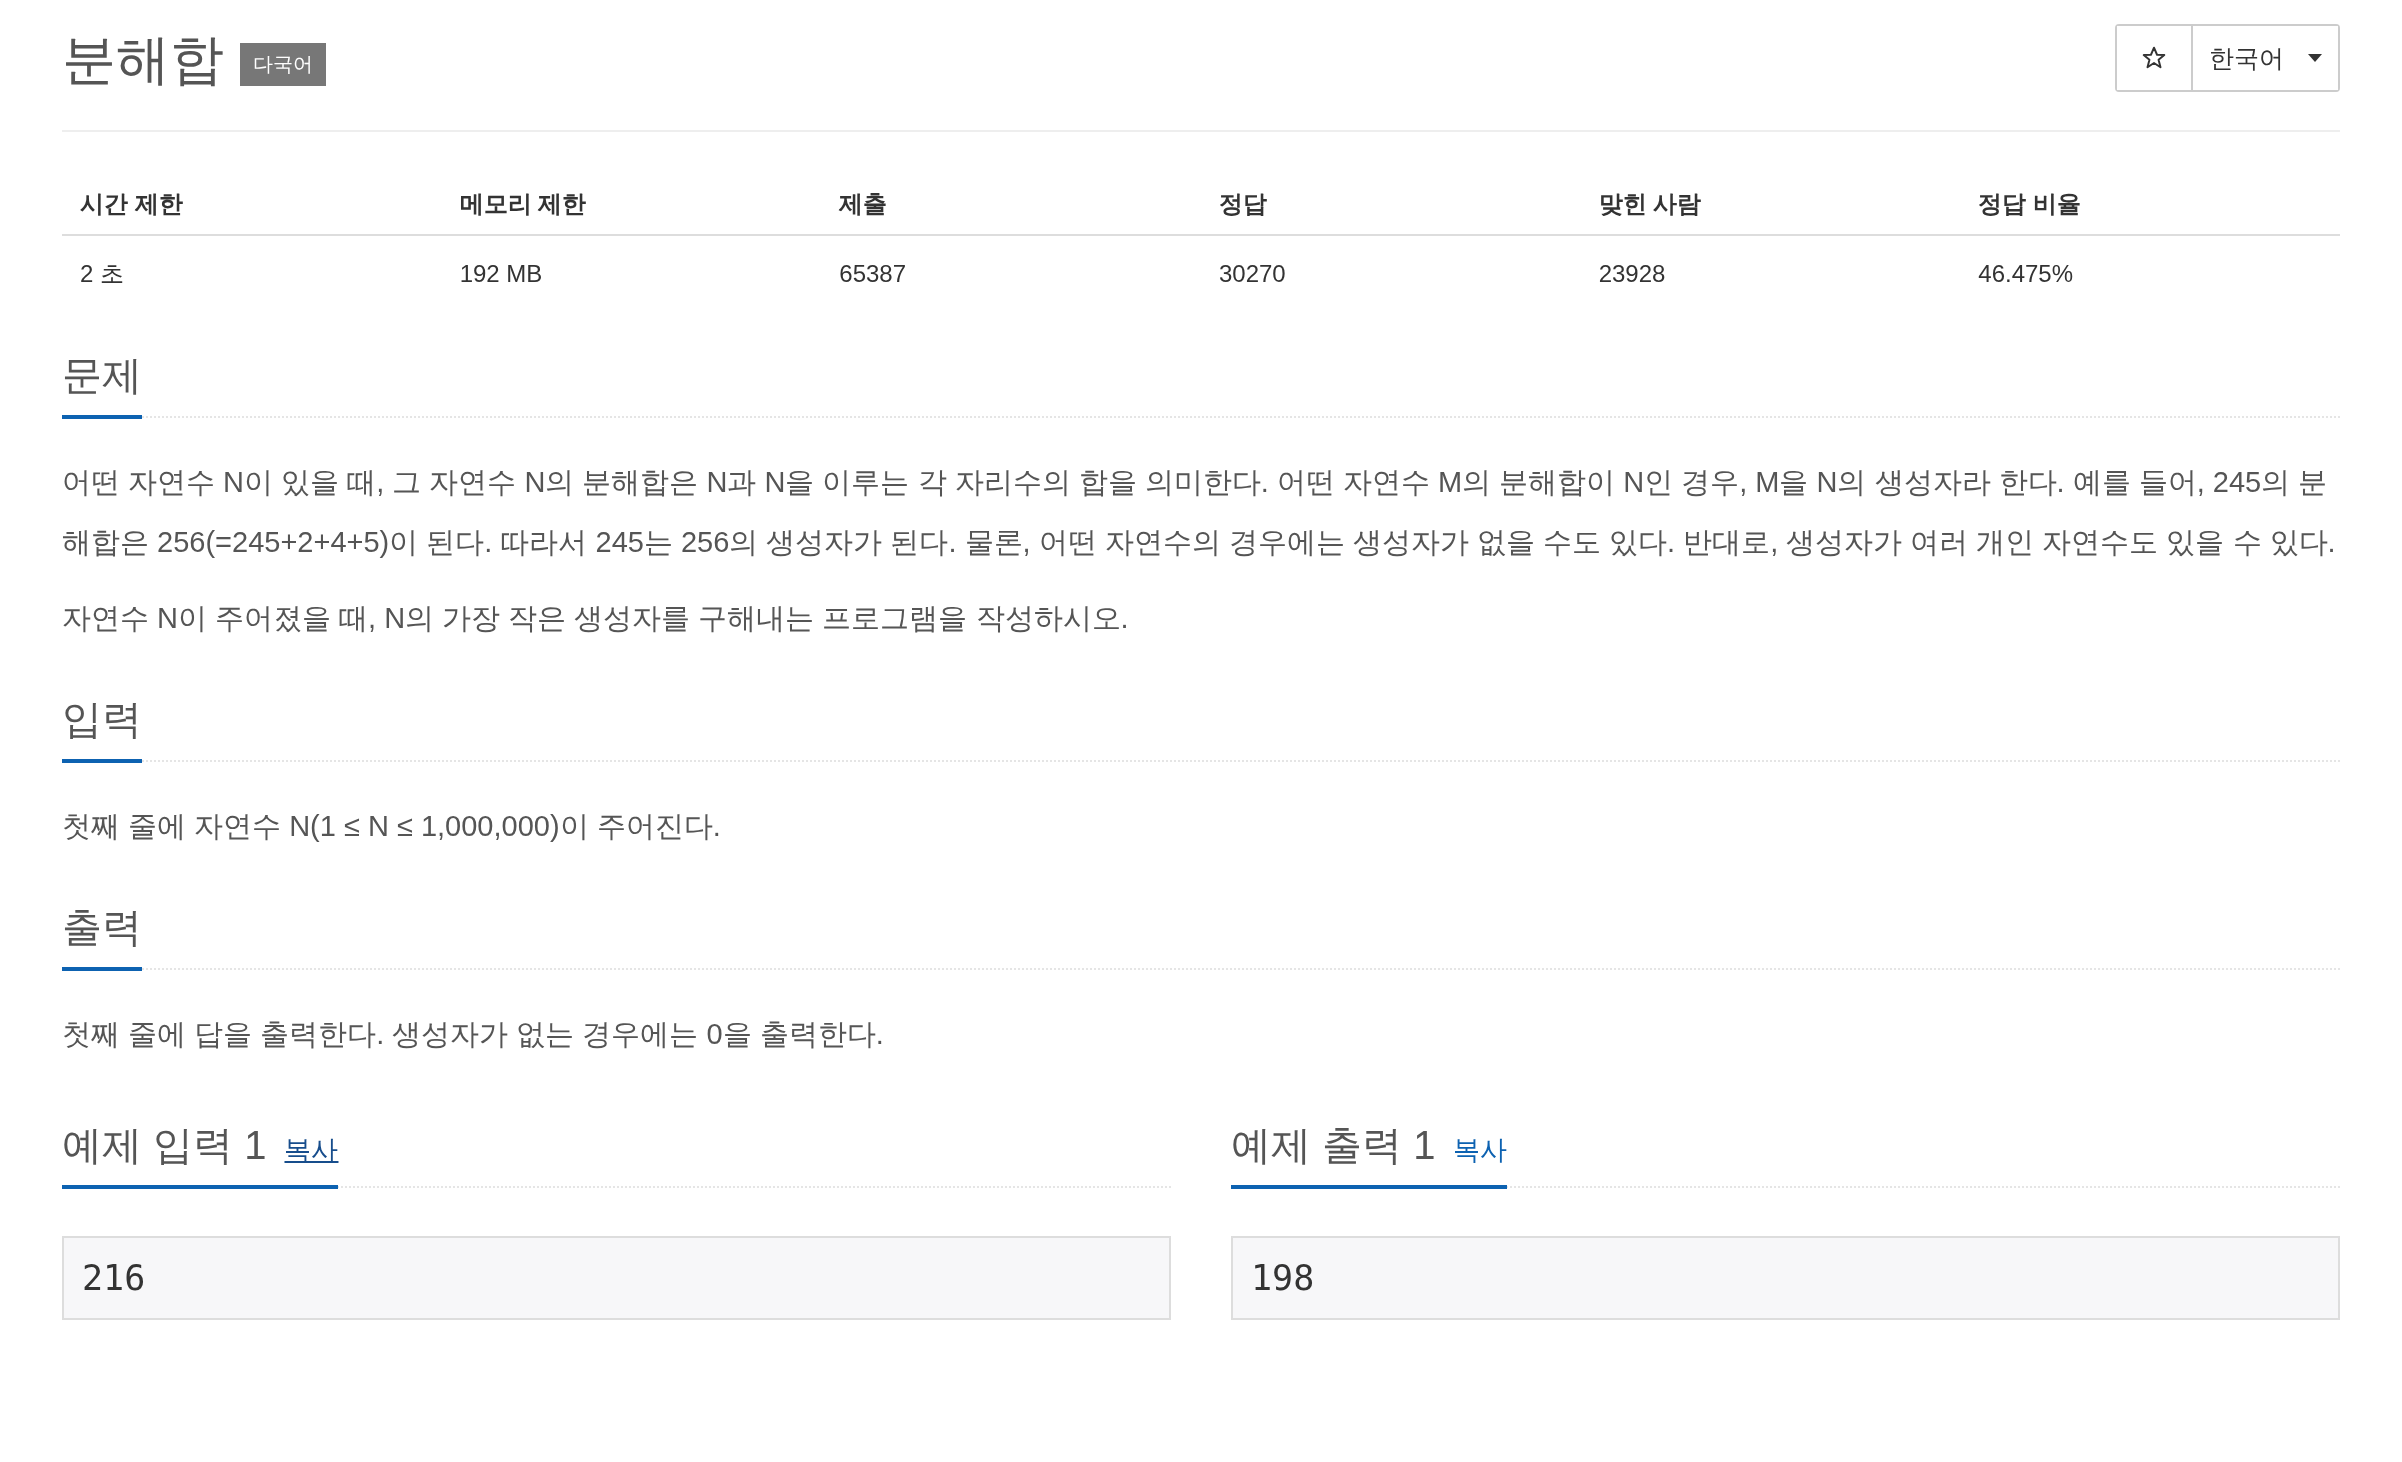 Image resolution: width=2402 pixels, height=1462 pixels. I want to click on section-heading: 입력, so click(102, 718).